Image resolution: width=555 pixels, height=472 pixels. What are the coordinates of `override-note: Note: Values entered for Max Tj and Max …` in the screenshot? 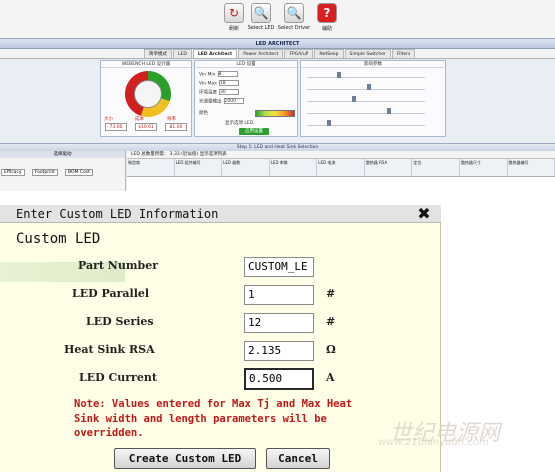 It's located at (213, 418).